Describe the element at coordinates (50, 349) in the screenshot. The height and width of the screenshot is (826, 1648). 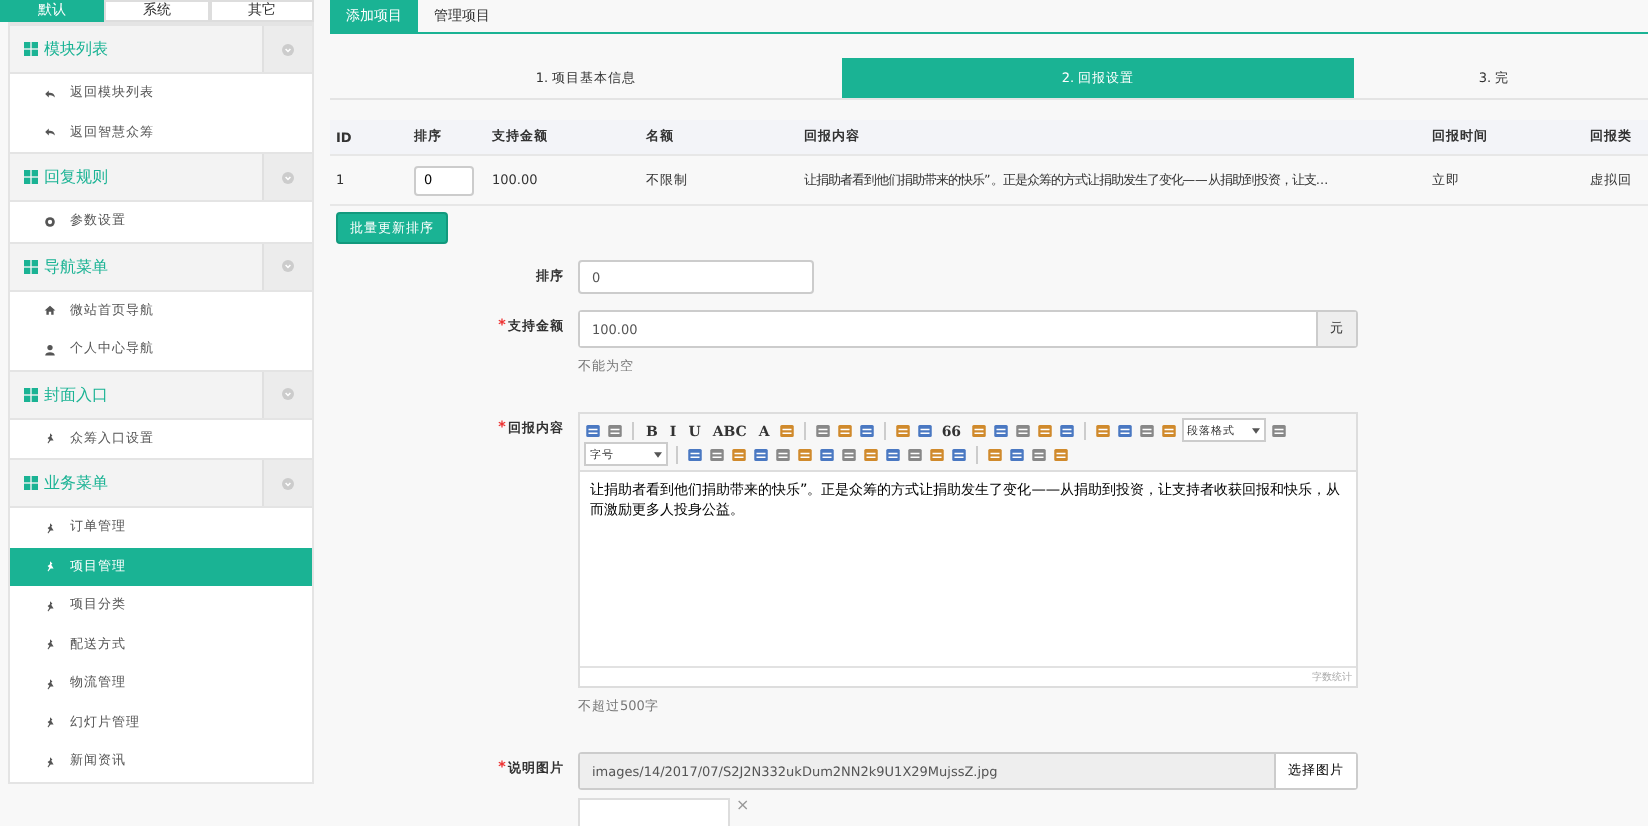
I see `user-icon` at that location.